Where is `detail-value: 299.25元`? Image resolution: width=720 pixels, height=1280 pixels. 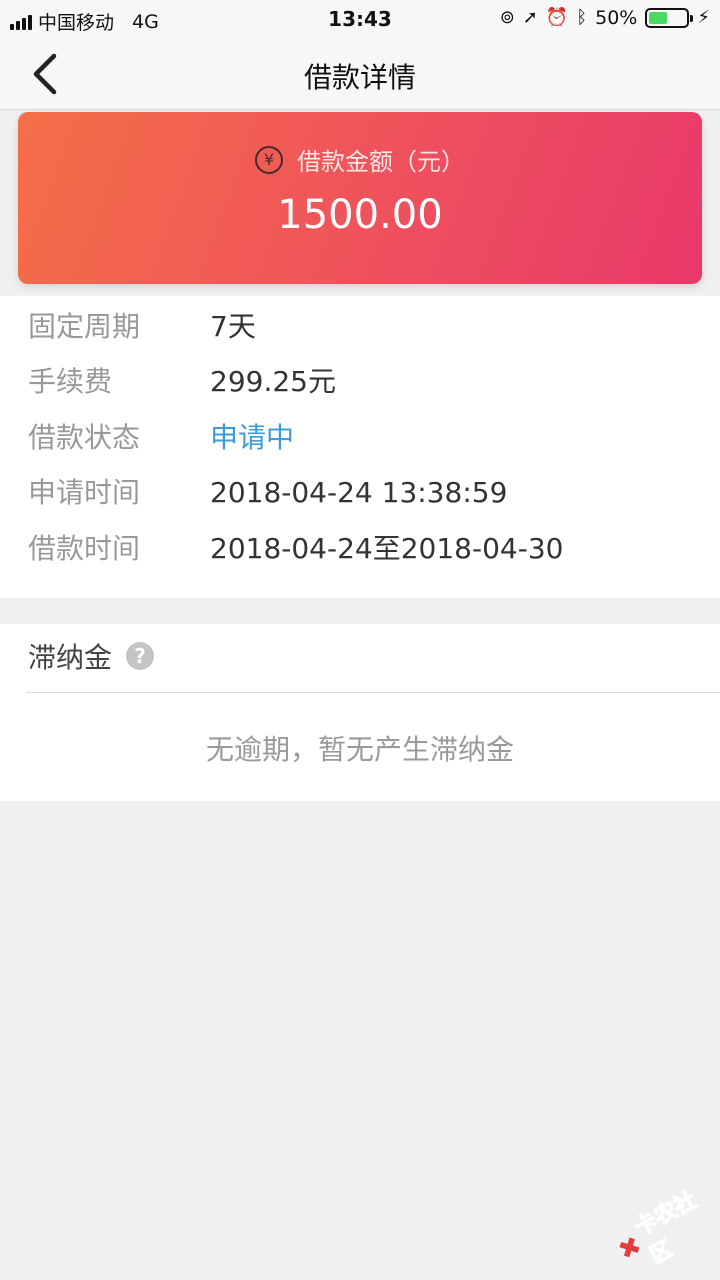
detail-value: 299.25元 is located at coordinates (273, 381).